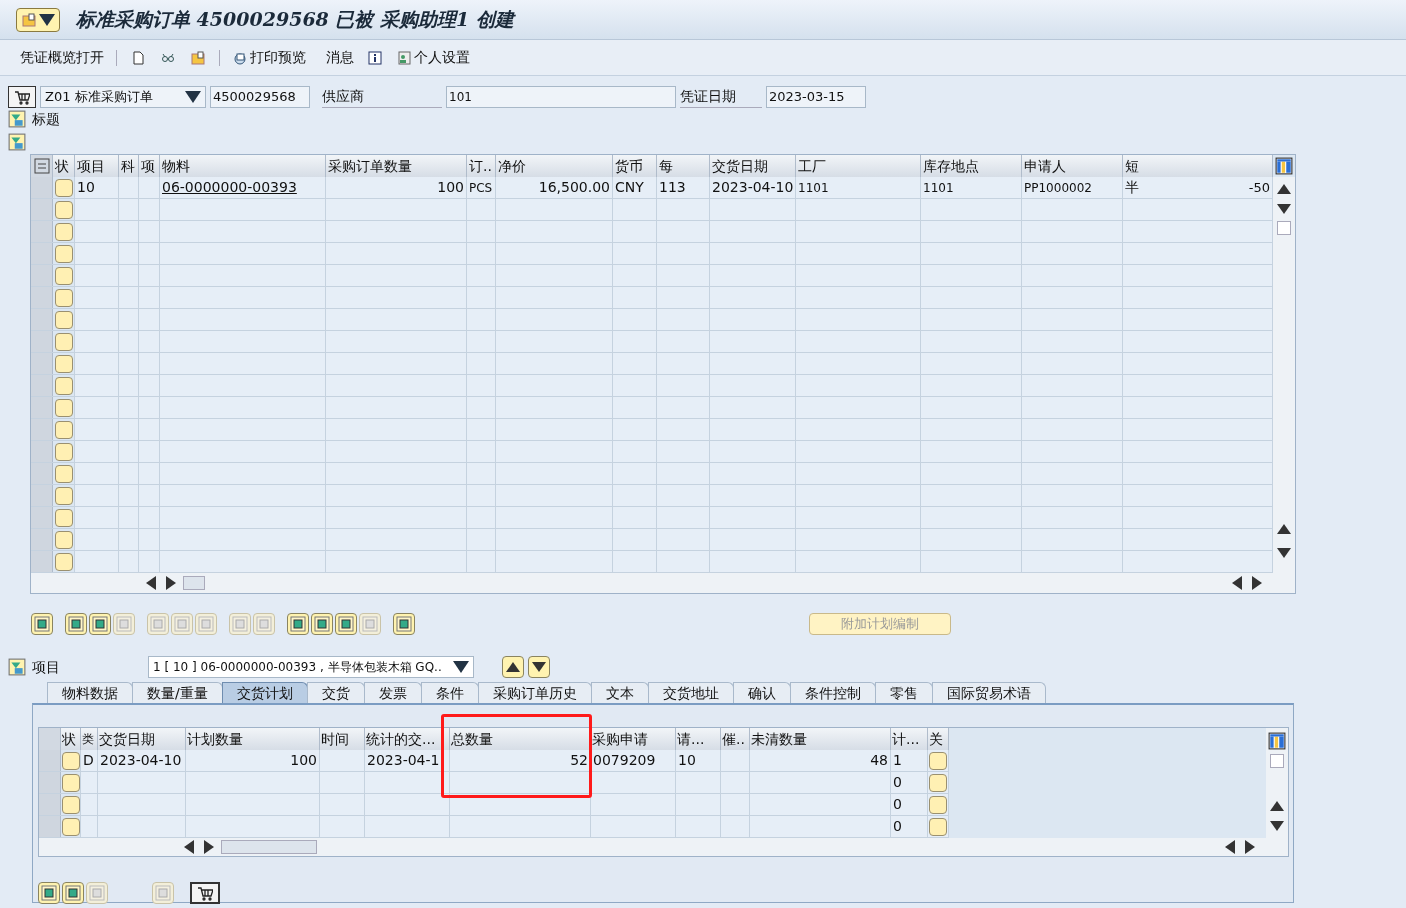 This screenshot has height=908, width=1406. Describe the element at coordinates (633, 739) in the screenshot. I see `column-header: 采购申请` at that location.